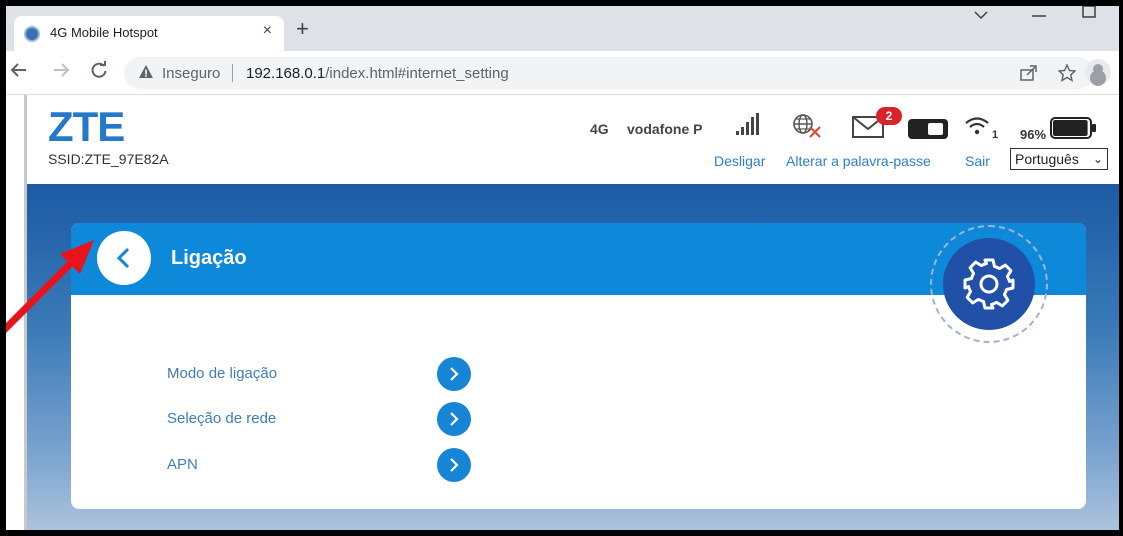 The height and width of the screenshot is (536, 1123). I want to click on language-select: Português ⌄, so click(1059, 159).